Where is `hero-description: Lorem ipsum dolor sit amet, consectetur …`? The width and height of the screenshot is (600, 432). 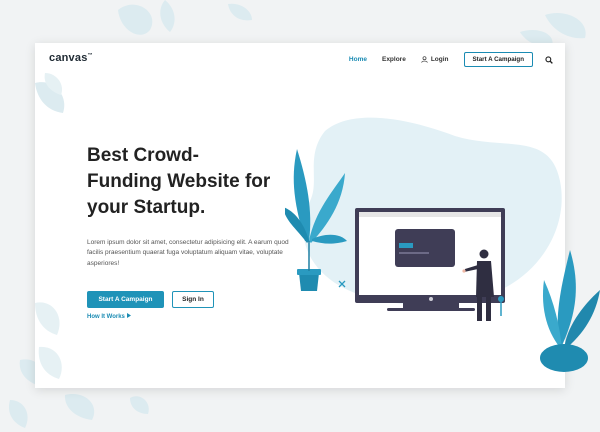 hero-description: Lorem ipsum dolor sit amet, consectetur … is located at coordinates (188, 253).